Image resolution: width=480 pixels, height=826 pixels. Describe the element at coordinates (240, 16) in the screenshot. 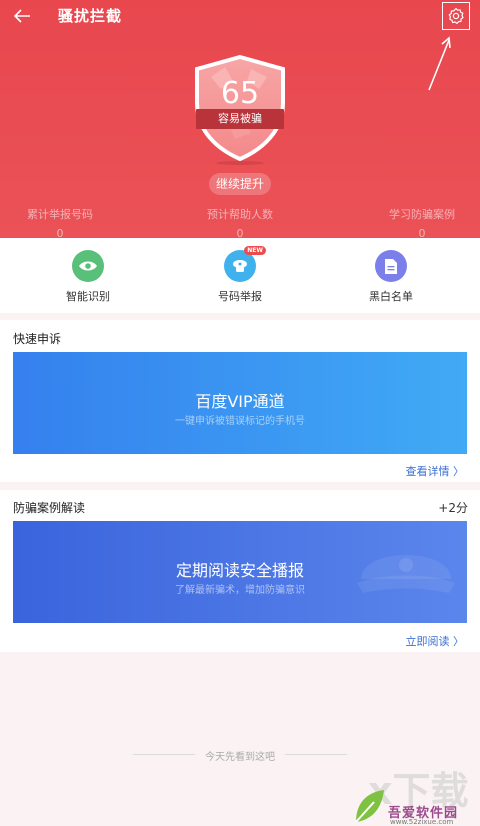

I see `top-bar: 骚扰拦截` at that location.